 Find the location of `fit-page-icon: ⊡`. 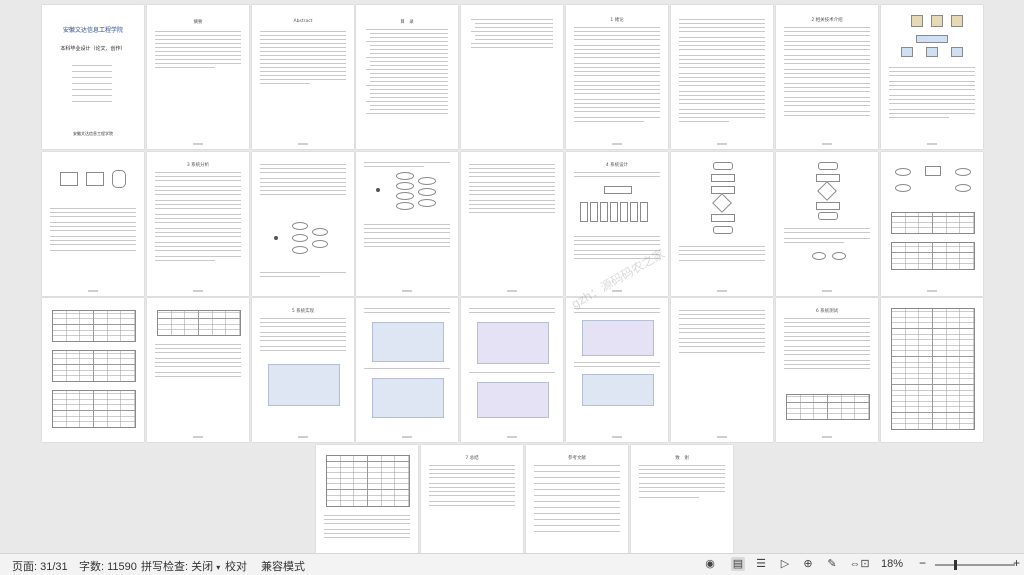

fit-page-icon: ⊡ is located at coordinates (865, 564).